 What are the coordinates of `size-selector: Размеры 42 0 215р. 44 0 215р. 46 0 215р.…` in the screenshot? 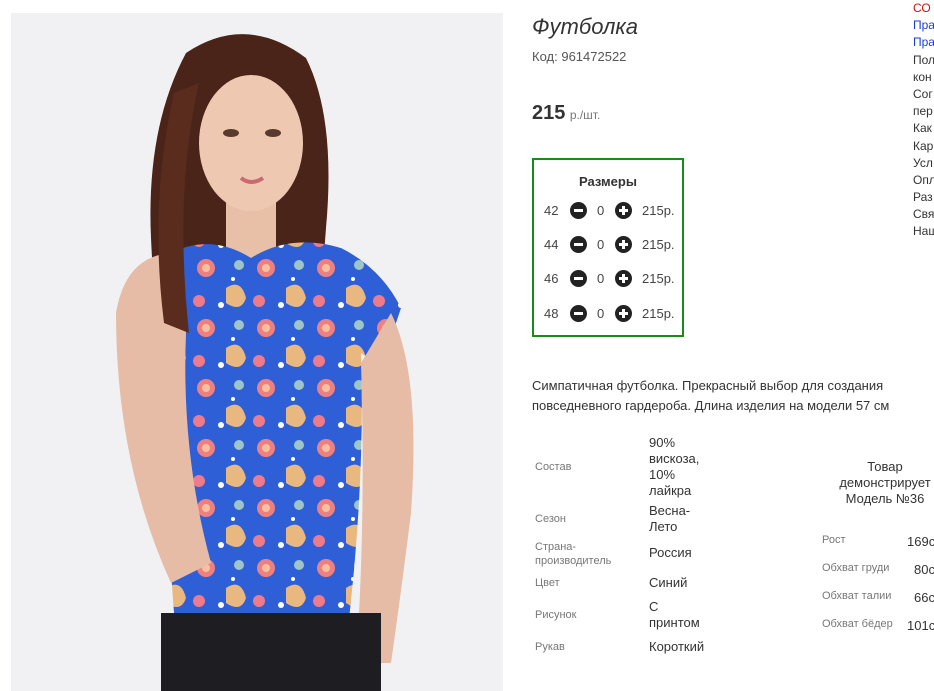 It's located at (608, 247).